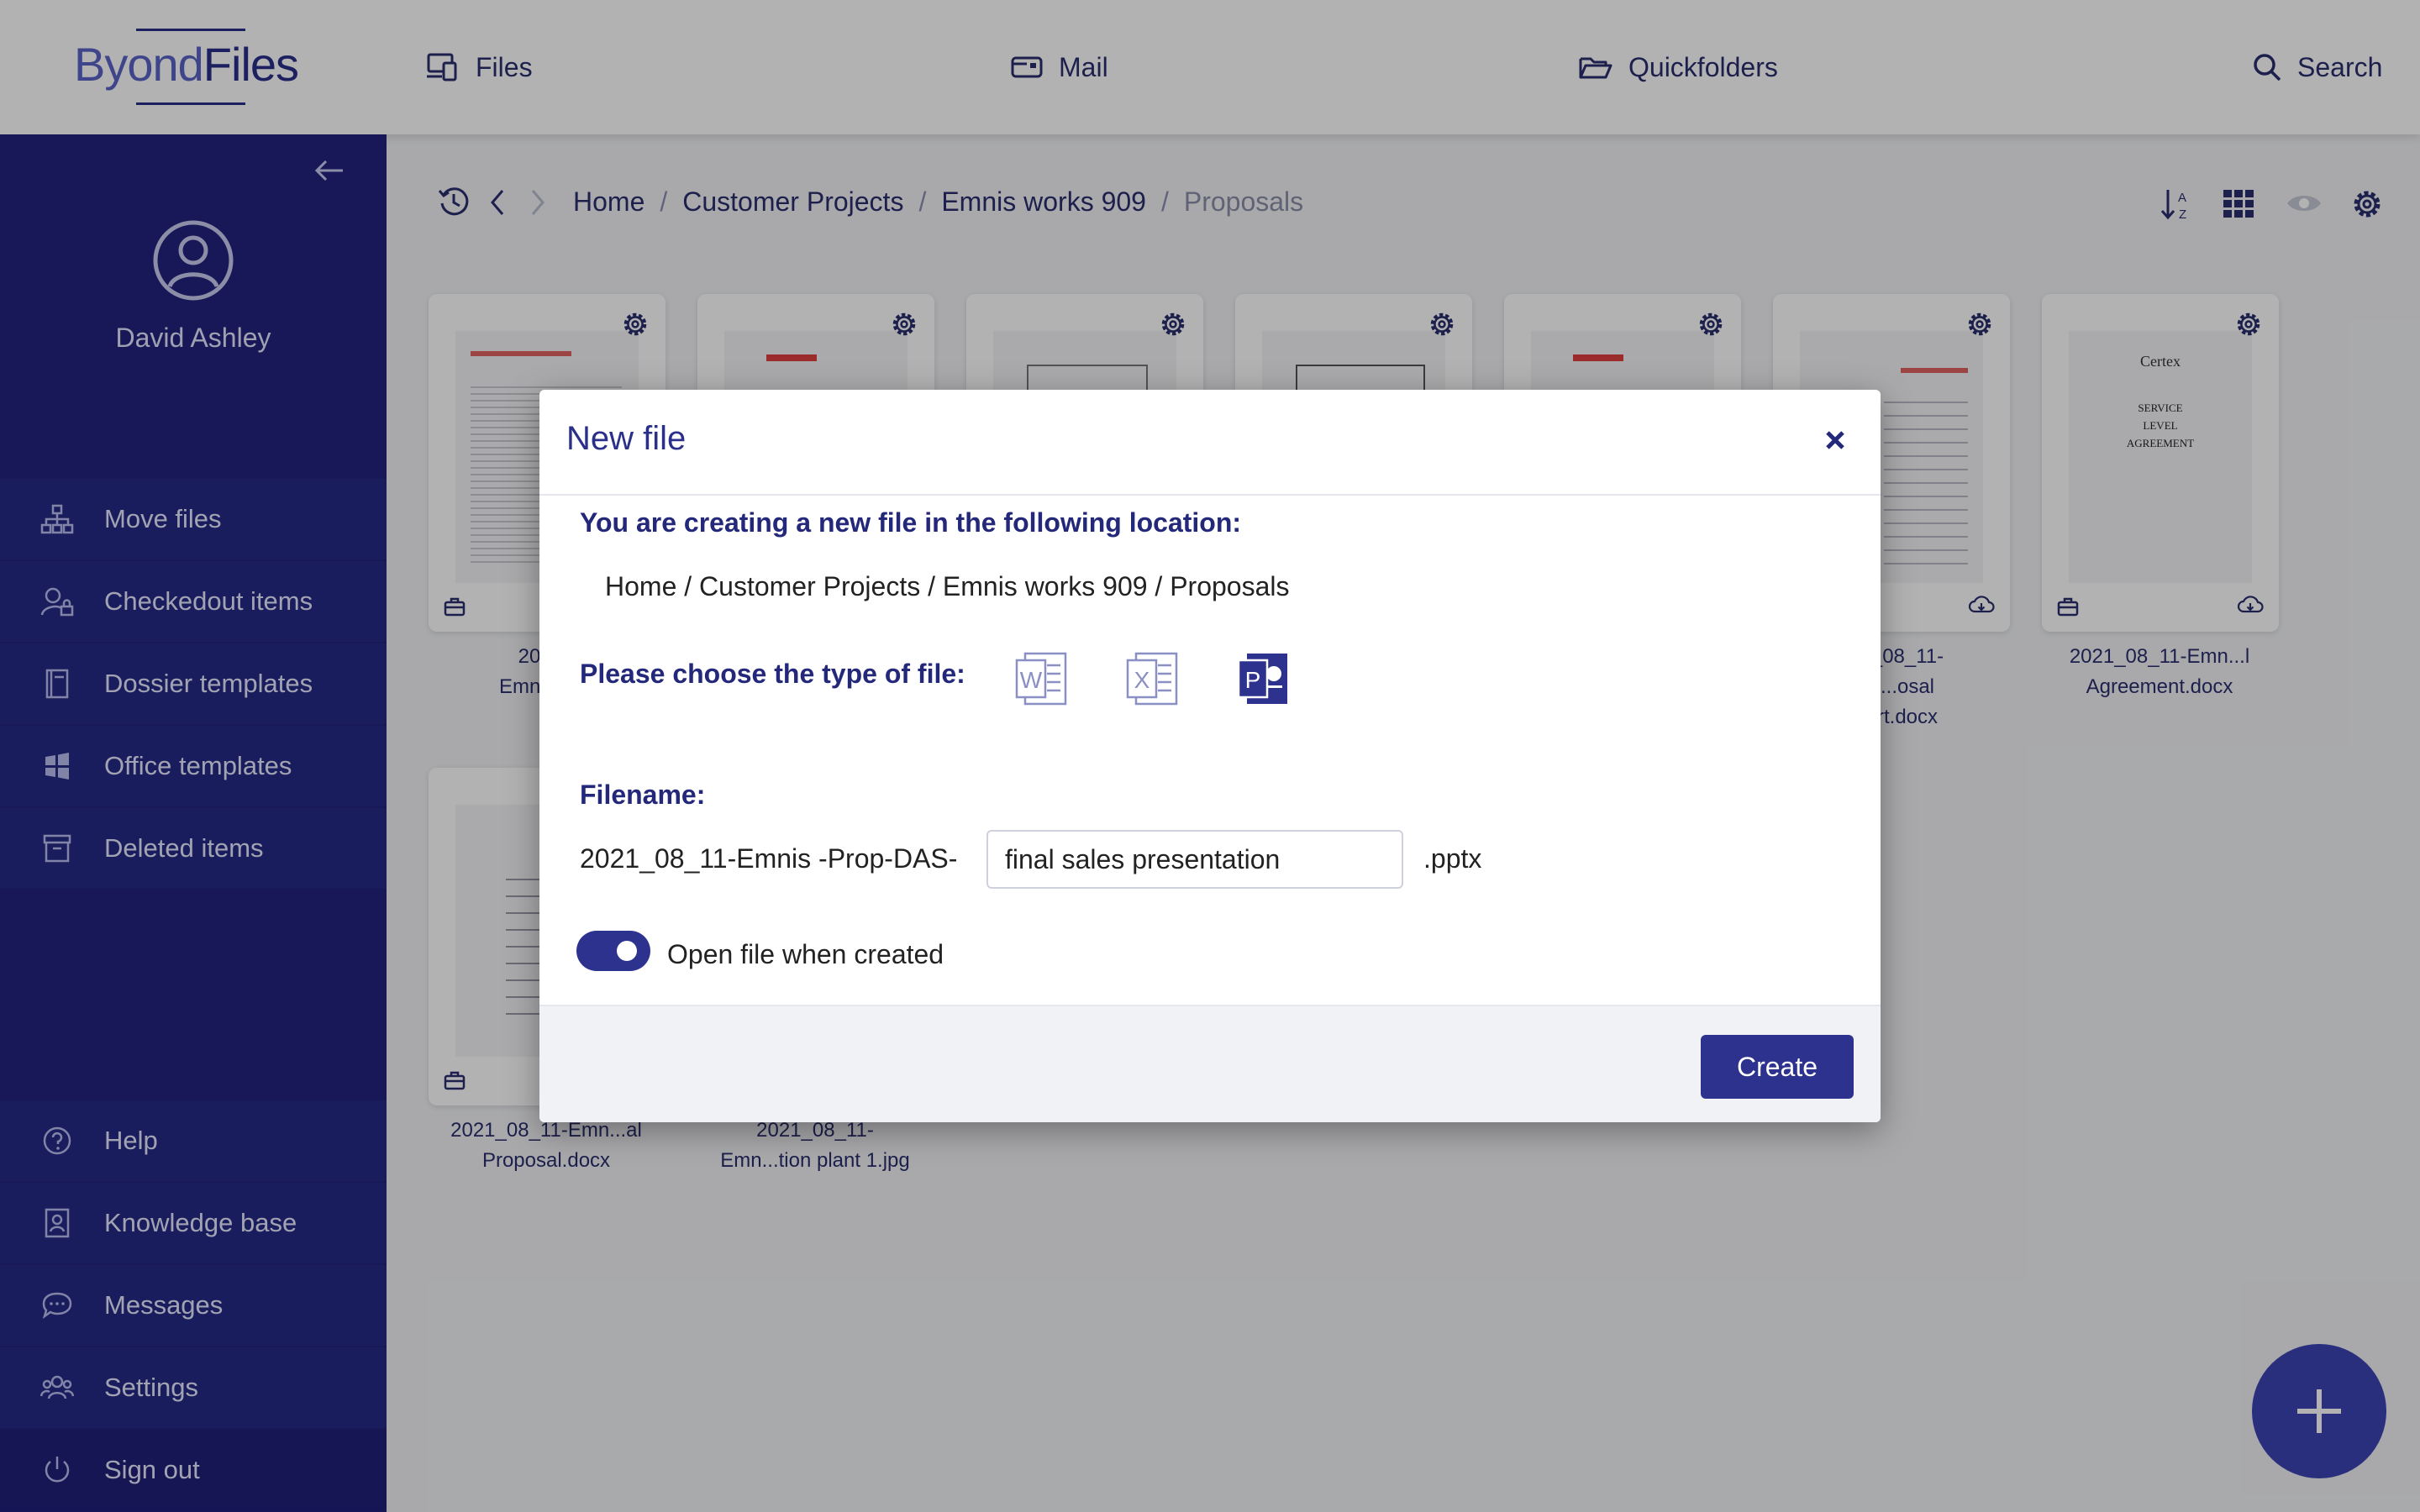  I want to click on svg-text: W, so click(1031, 680).